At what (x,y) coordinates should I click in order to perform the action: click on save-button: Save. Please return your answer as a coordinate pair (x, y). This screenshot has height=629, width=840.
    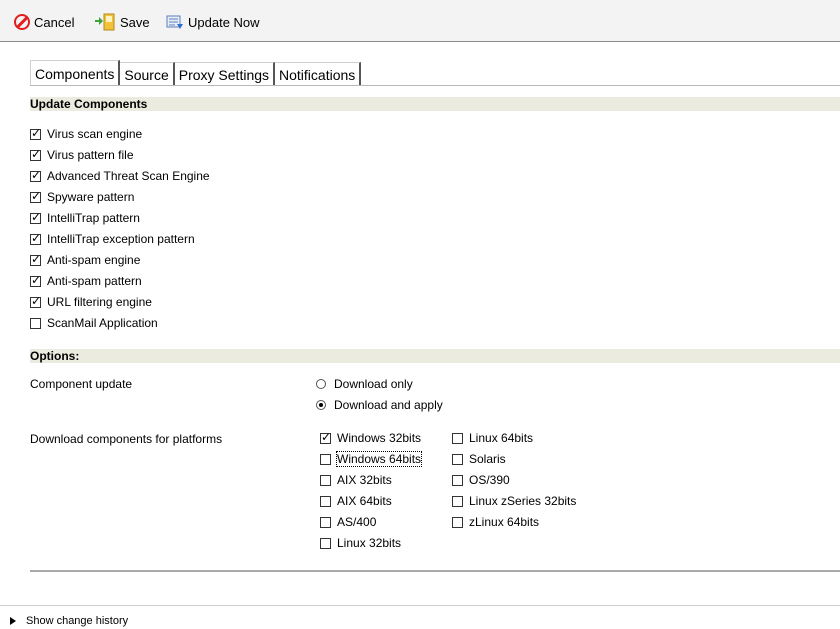
    Looking at the image, I should click on (122, 22).